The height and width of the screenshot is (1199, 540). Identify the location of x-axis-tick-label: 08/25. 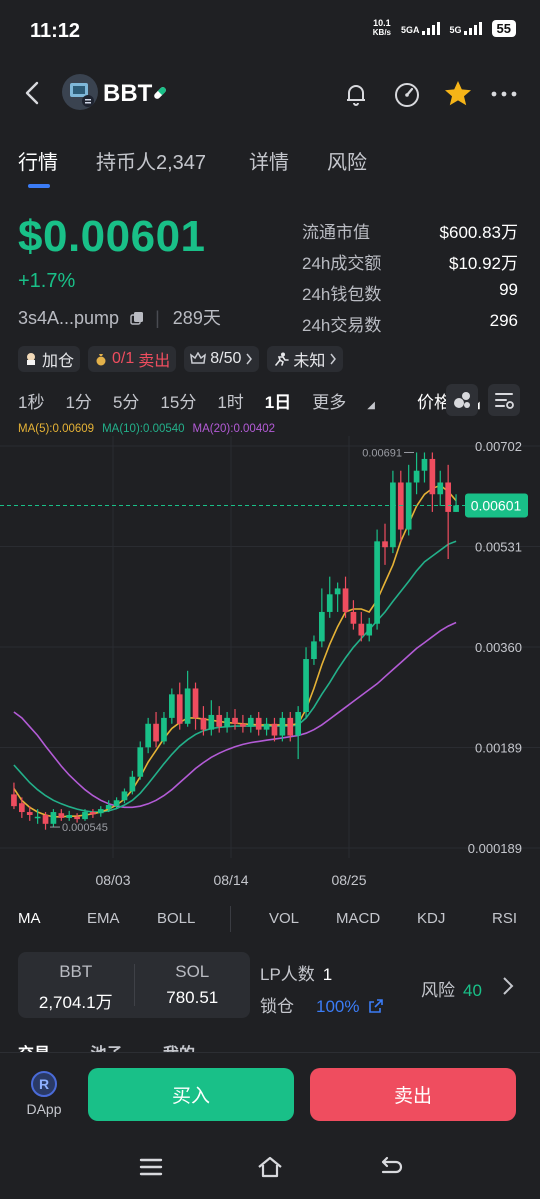
(348, 880).